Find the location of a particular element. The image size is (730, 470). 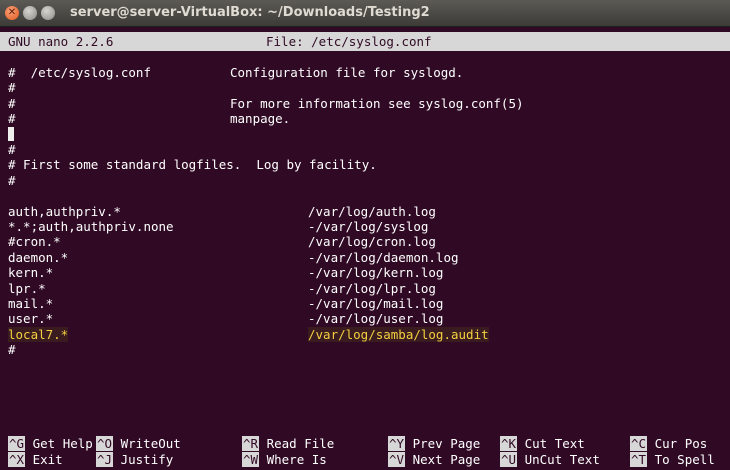

shortcut-label: Get Help is located at coordinates (59, 443).